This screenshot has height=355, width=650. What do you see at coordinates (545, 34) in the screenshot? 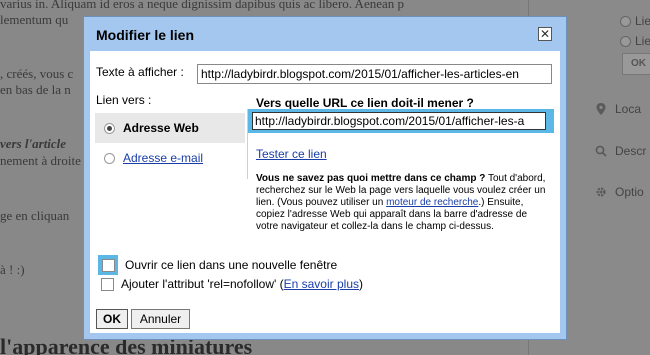
I see `close-icon: ✕` at bounding box center [545, 34].